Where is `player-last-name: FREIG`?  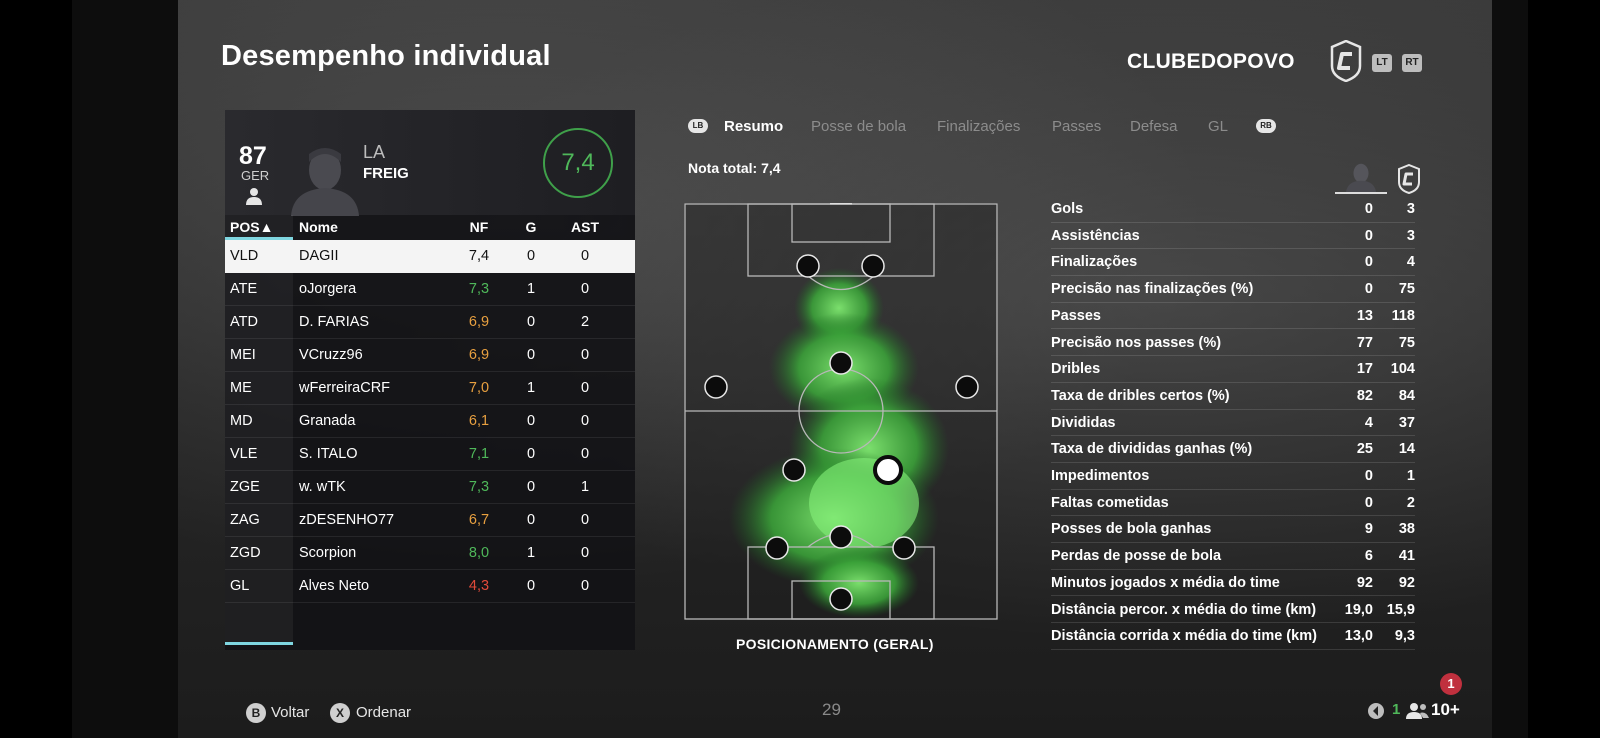
player-last-name: FREIG is located at coordinates (386, 173).